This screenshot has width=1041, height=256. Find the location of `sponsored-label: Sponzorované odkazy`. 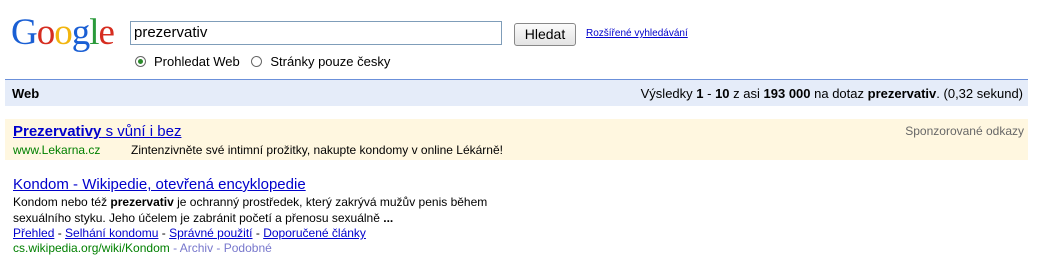

sponsored-label: Sponzorované odkazy is located at coordinates (964, 131).